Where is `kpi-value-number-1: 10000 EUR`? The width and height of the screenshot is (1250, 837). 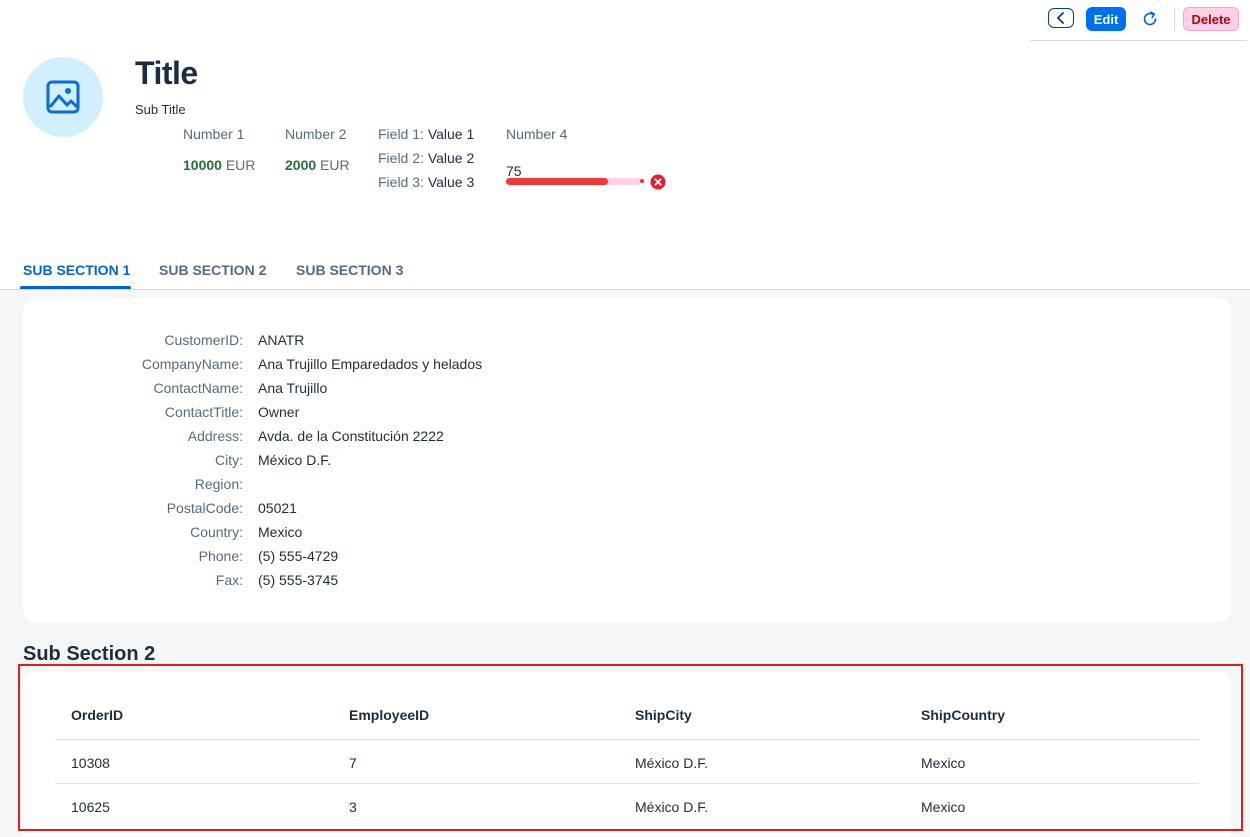
kpi-value-number-1: 10000 EUR is located at coordinates (219, 165).